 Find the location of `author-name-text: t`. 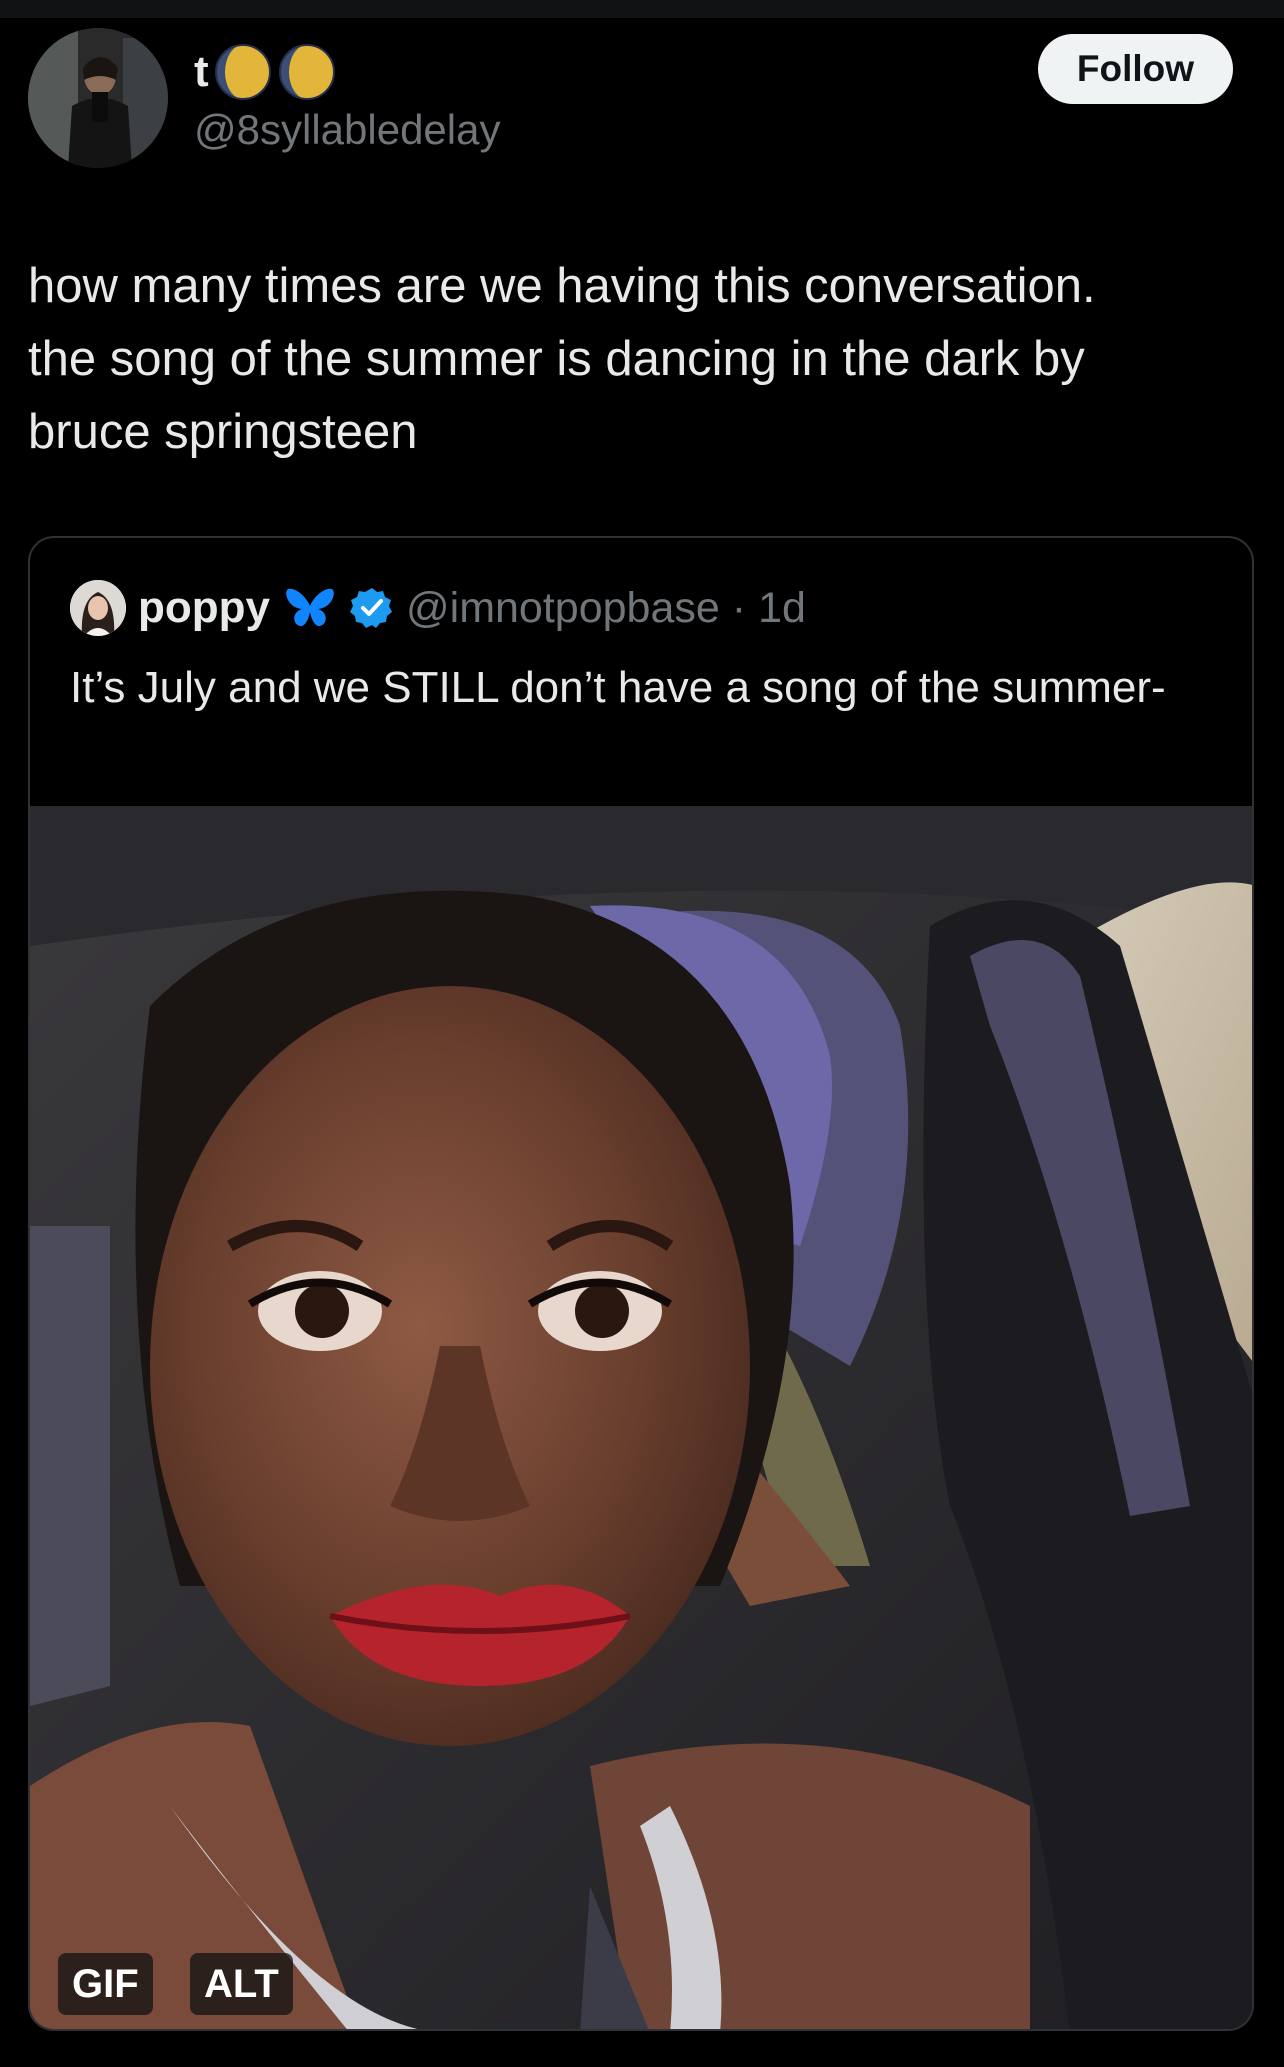

author-name-text: t is located at coordinates (201, 71).